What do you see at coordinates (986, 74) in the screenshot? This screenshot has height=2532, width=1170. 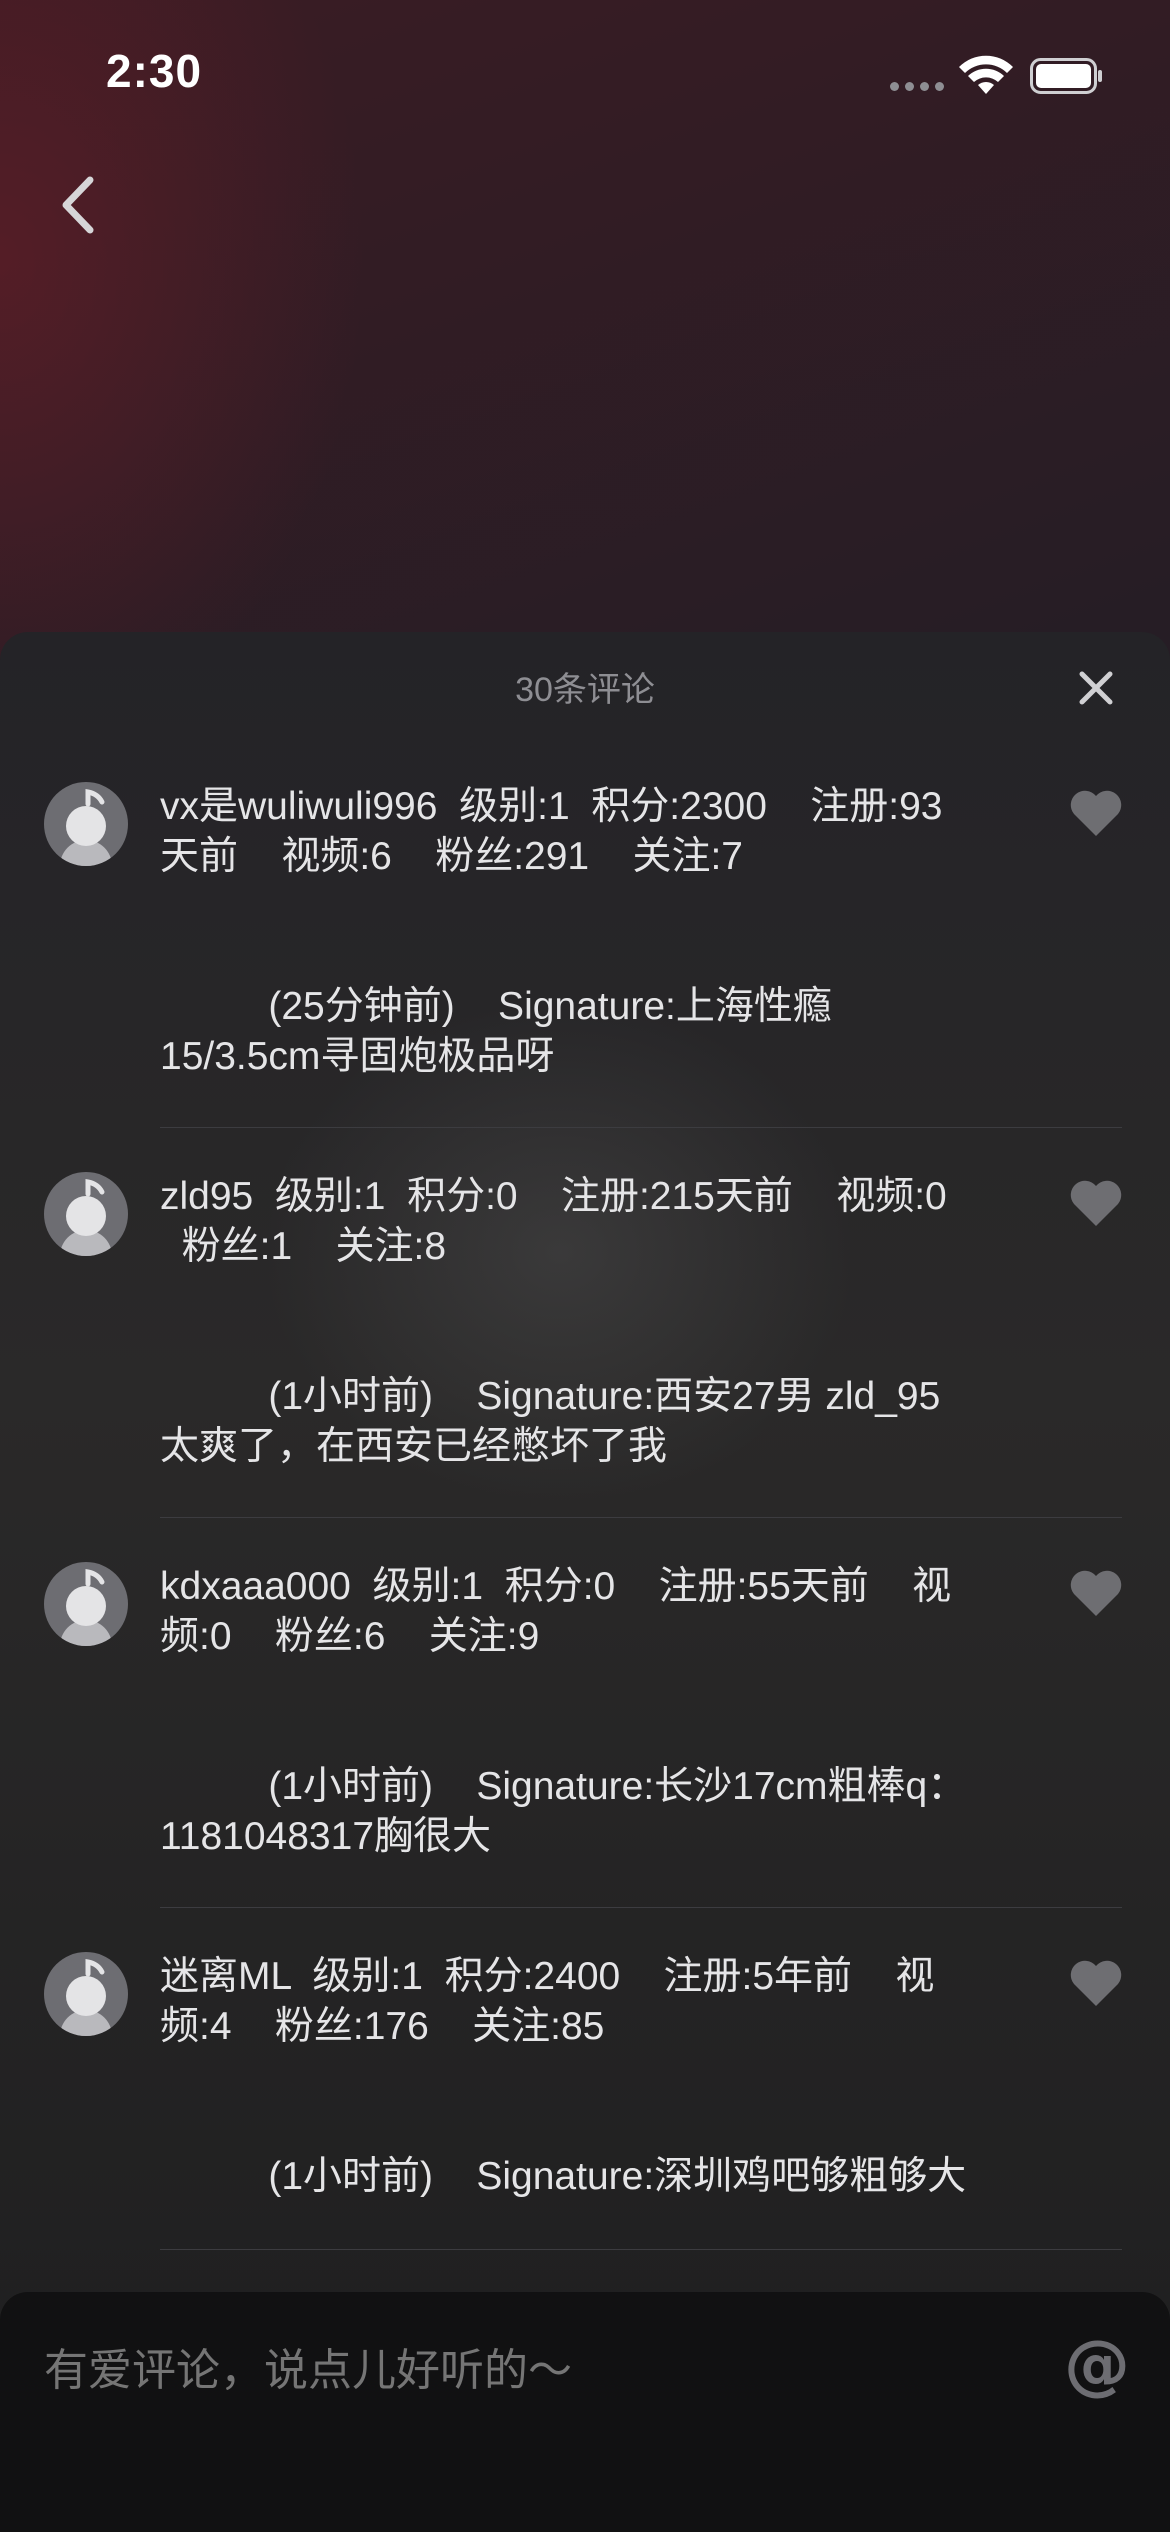 I see `wifi-icon` at bounding box center [986, 74].